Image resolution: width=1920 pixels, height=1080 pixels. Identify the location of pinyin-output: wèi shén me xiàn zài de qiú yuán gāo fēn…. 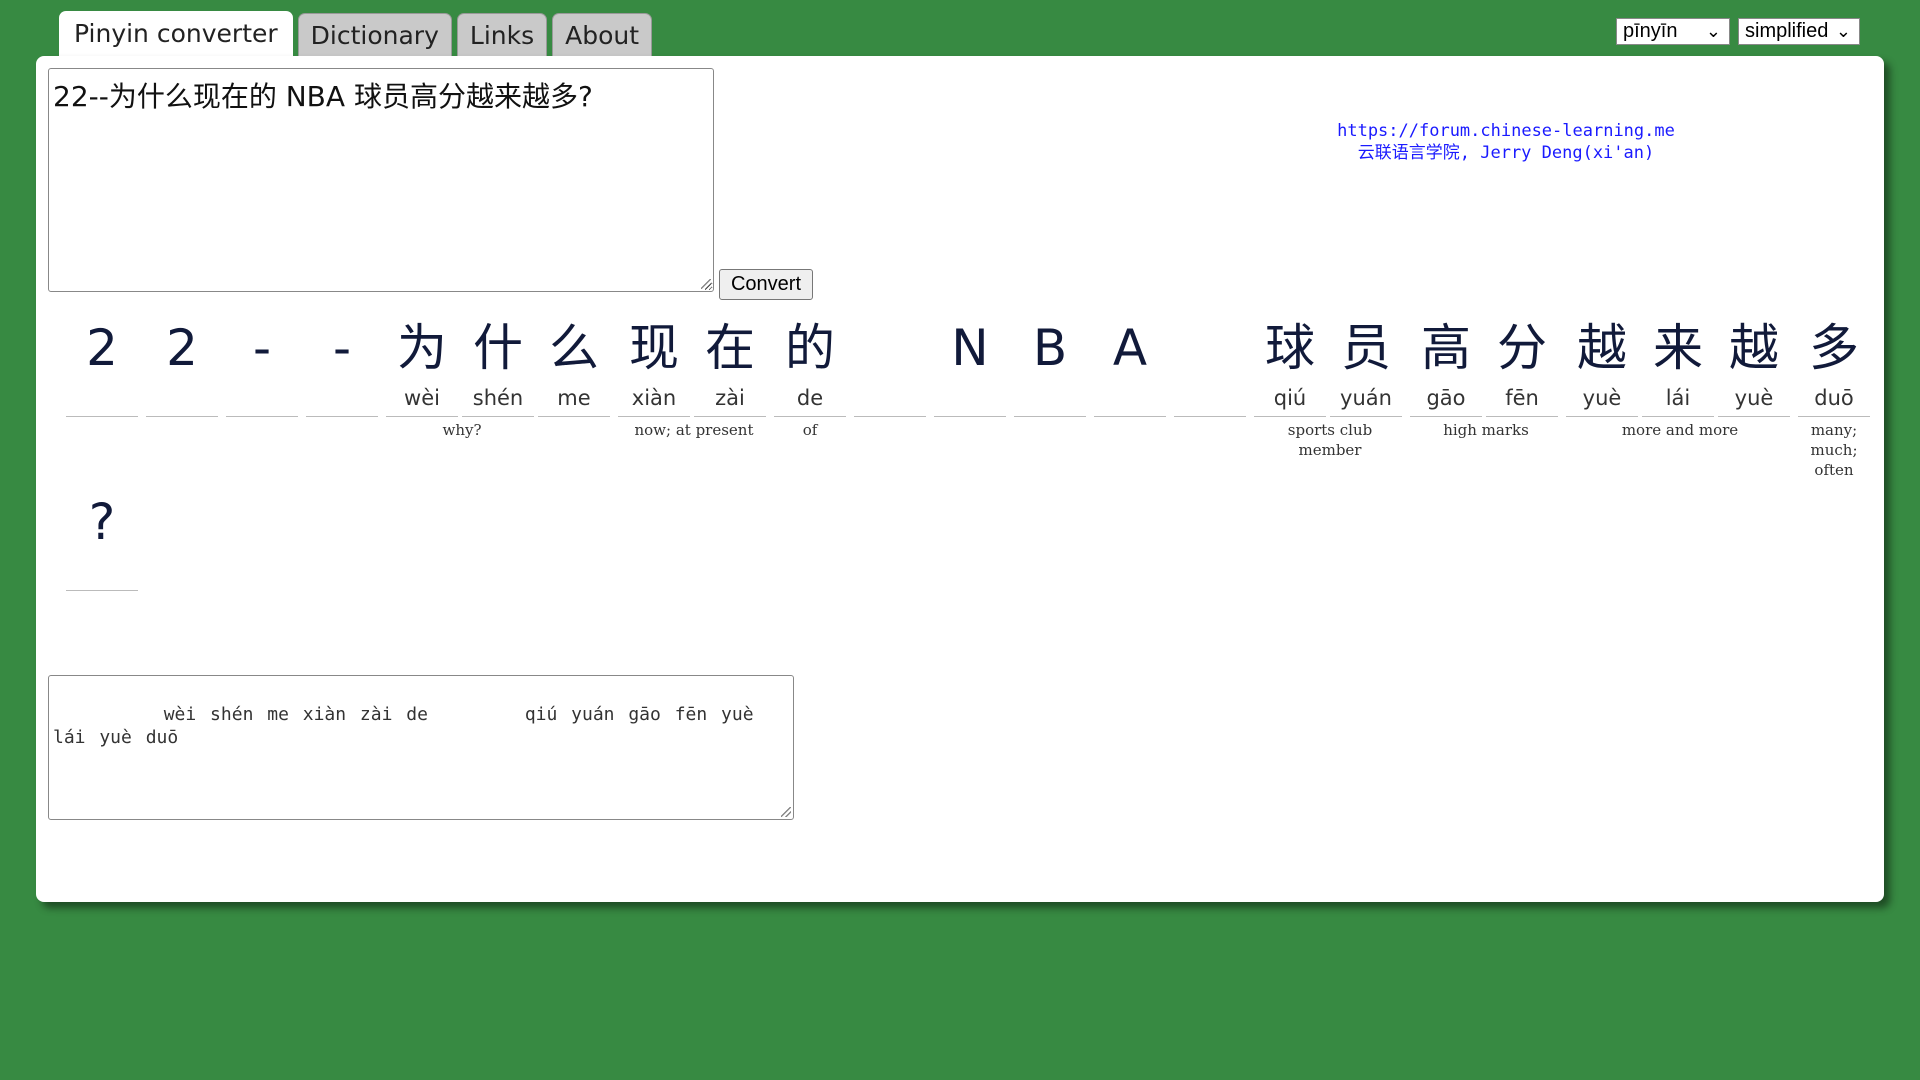
(421, 747).